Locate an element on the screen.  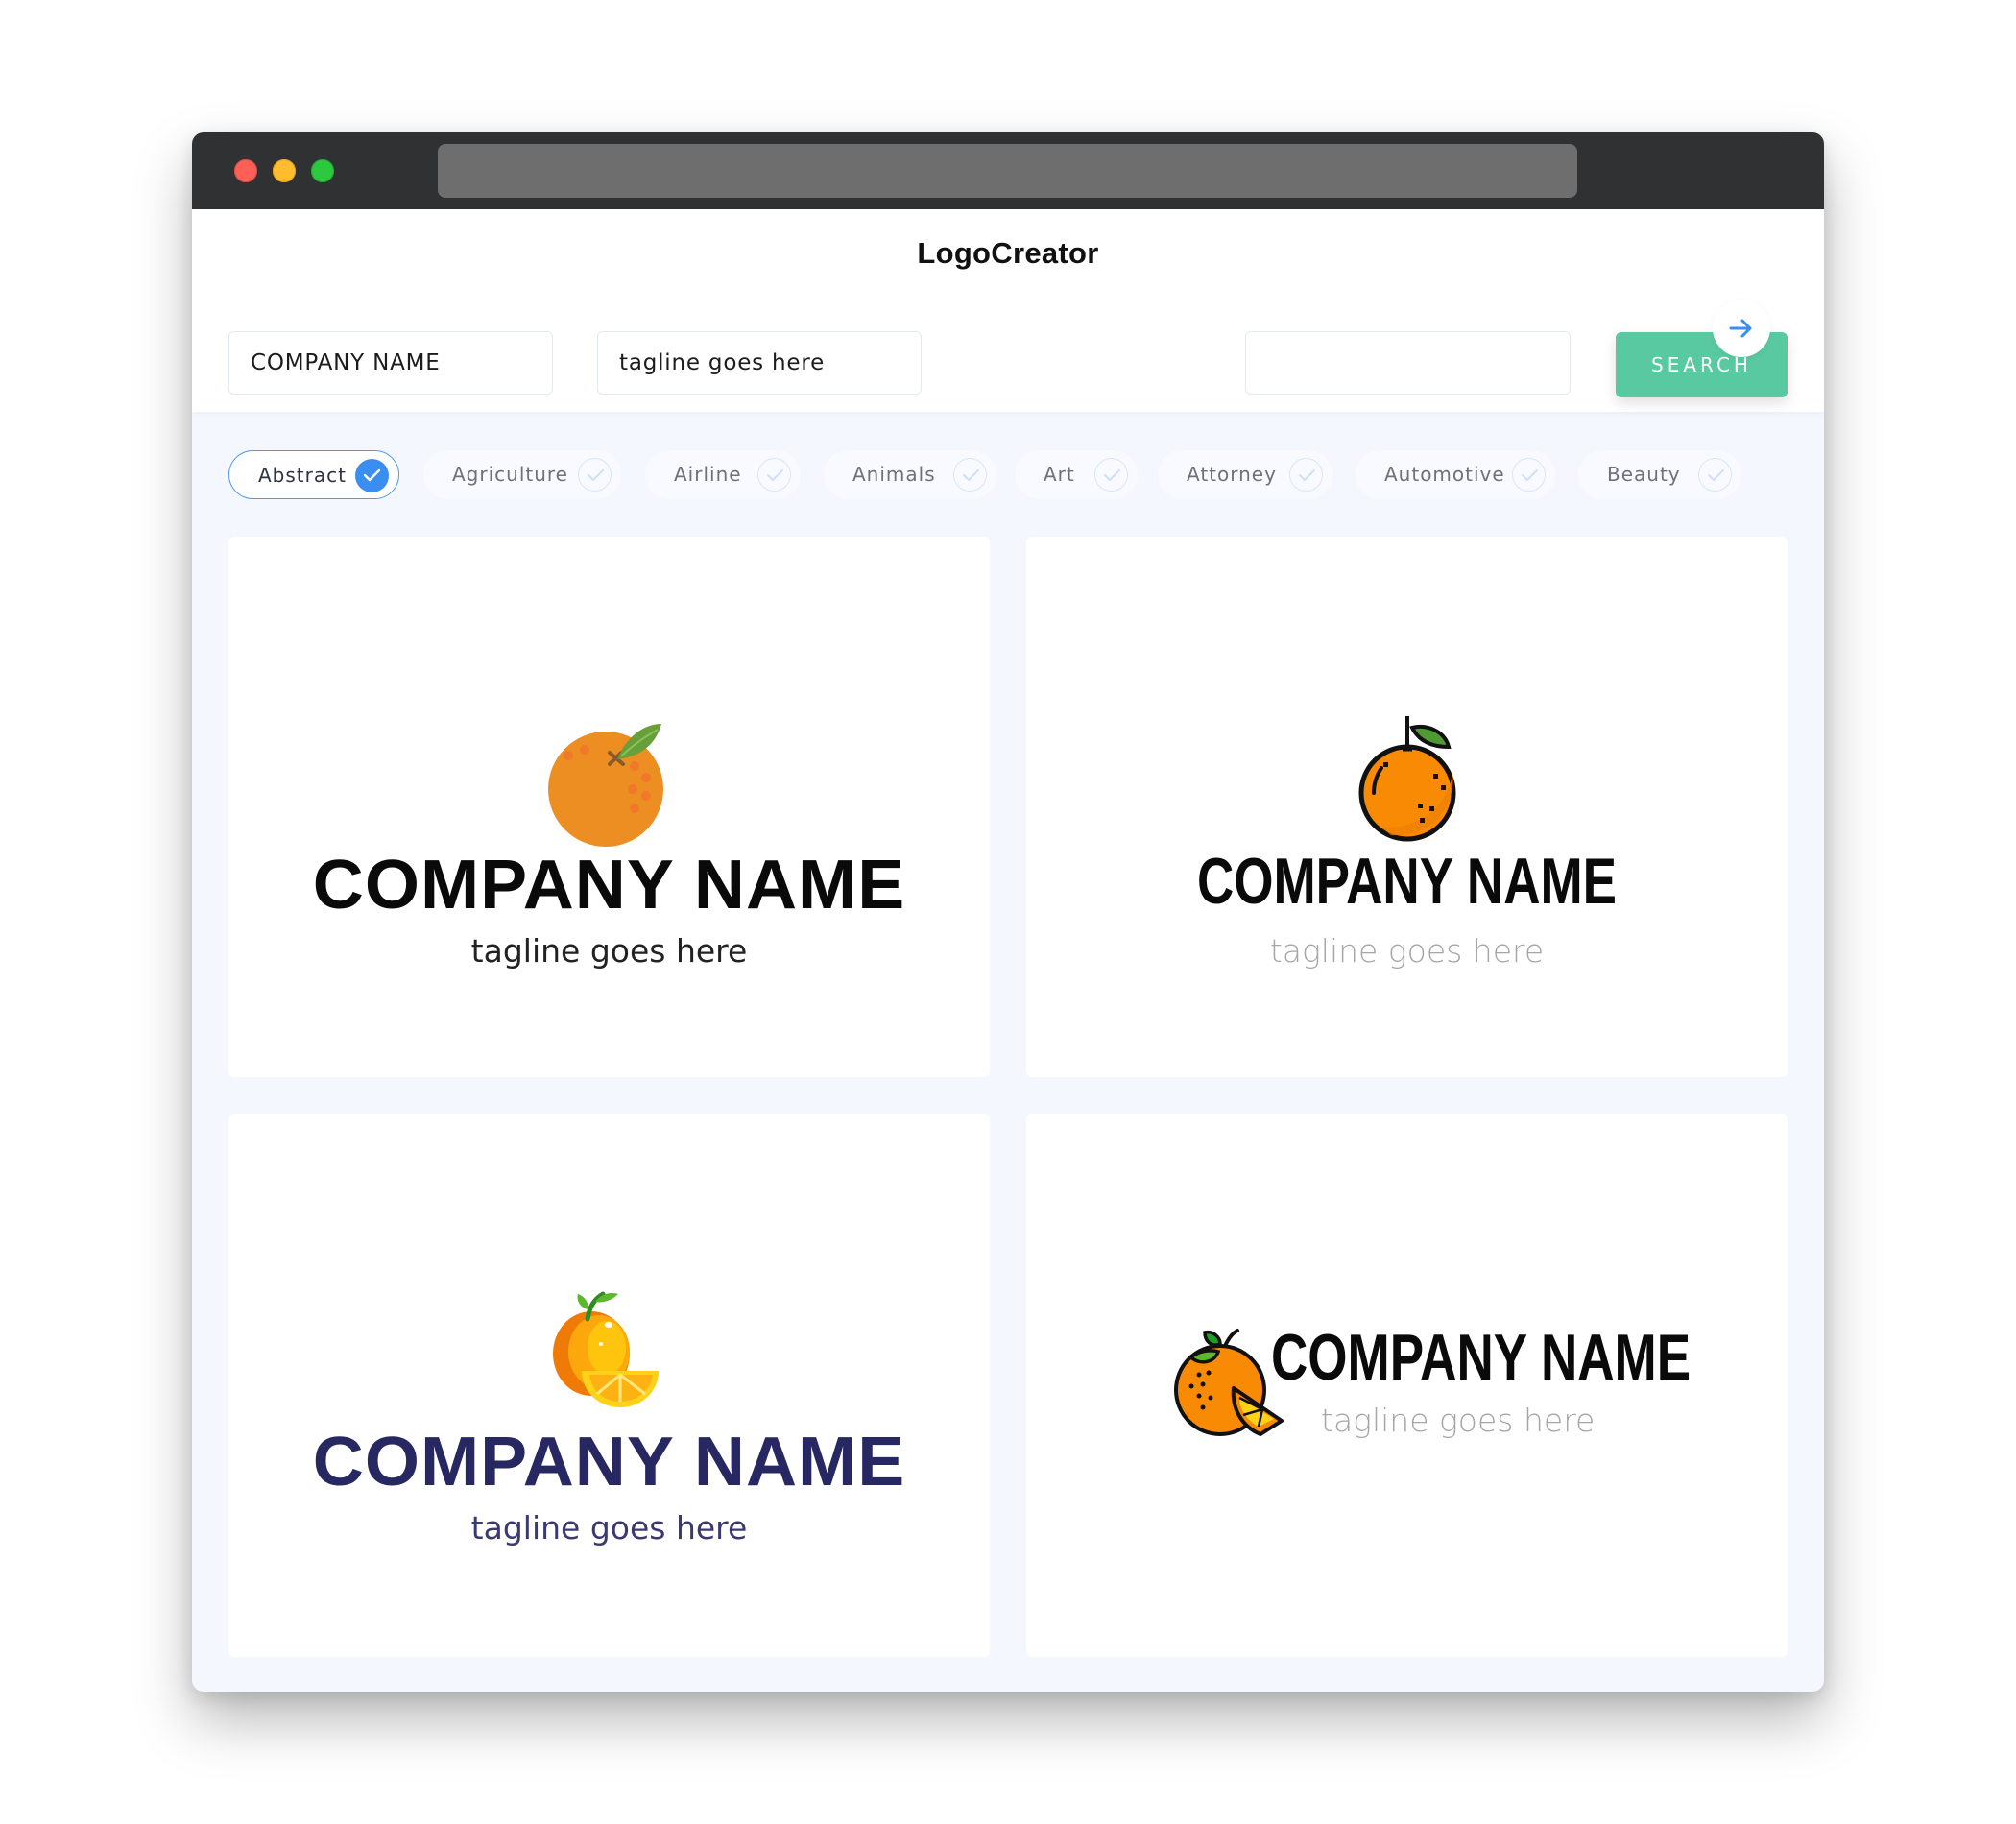
title-bar is located at coordinates (1008, 170).